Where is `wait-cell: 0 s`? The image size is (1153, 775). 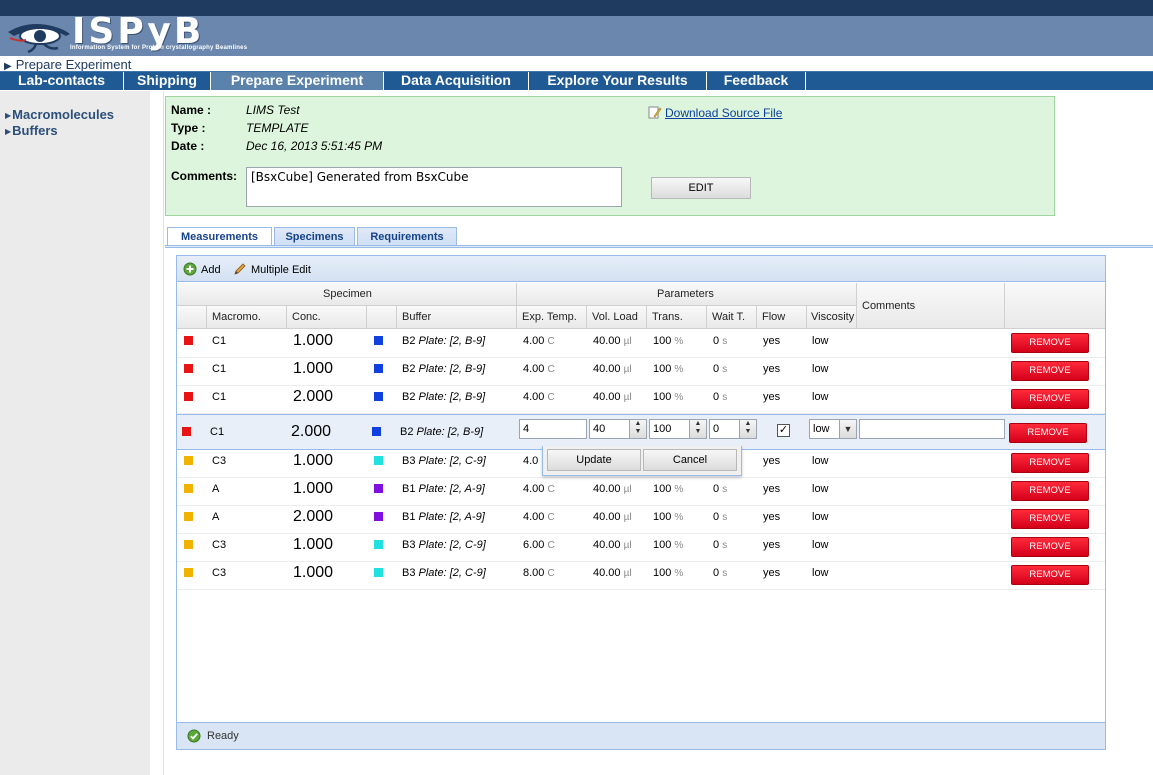 wait-cell: 0 s is located at coordinates (720, 519).